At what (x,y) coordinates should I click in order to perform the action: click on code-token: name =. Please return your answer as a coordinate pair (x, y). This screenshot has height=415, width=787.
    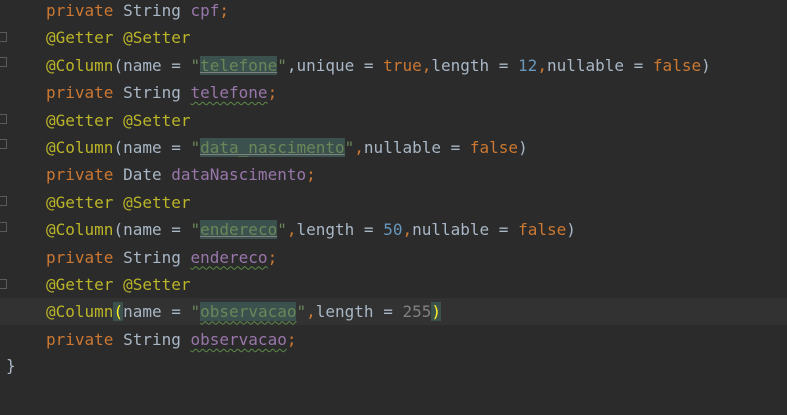
    Looking at the image, I should click on (157, 312).